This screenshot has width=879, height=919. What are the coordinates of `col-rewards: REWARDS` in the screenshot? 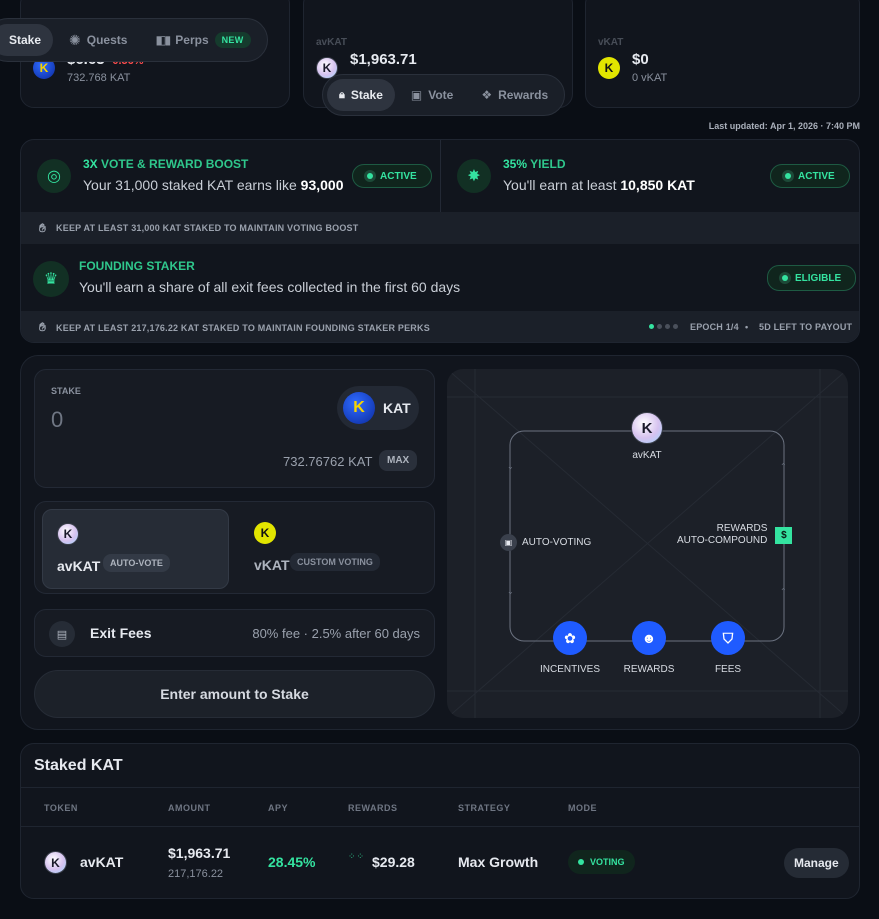 It's located at (373, 808).